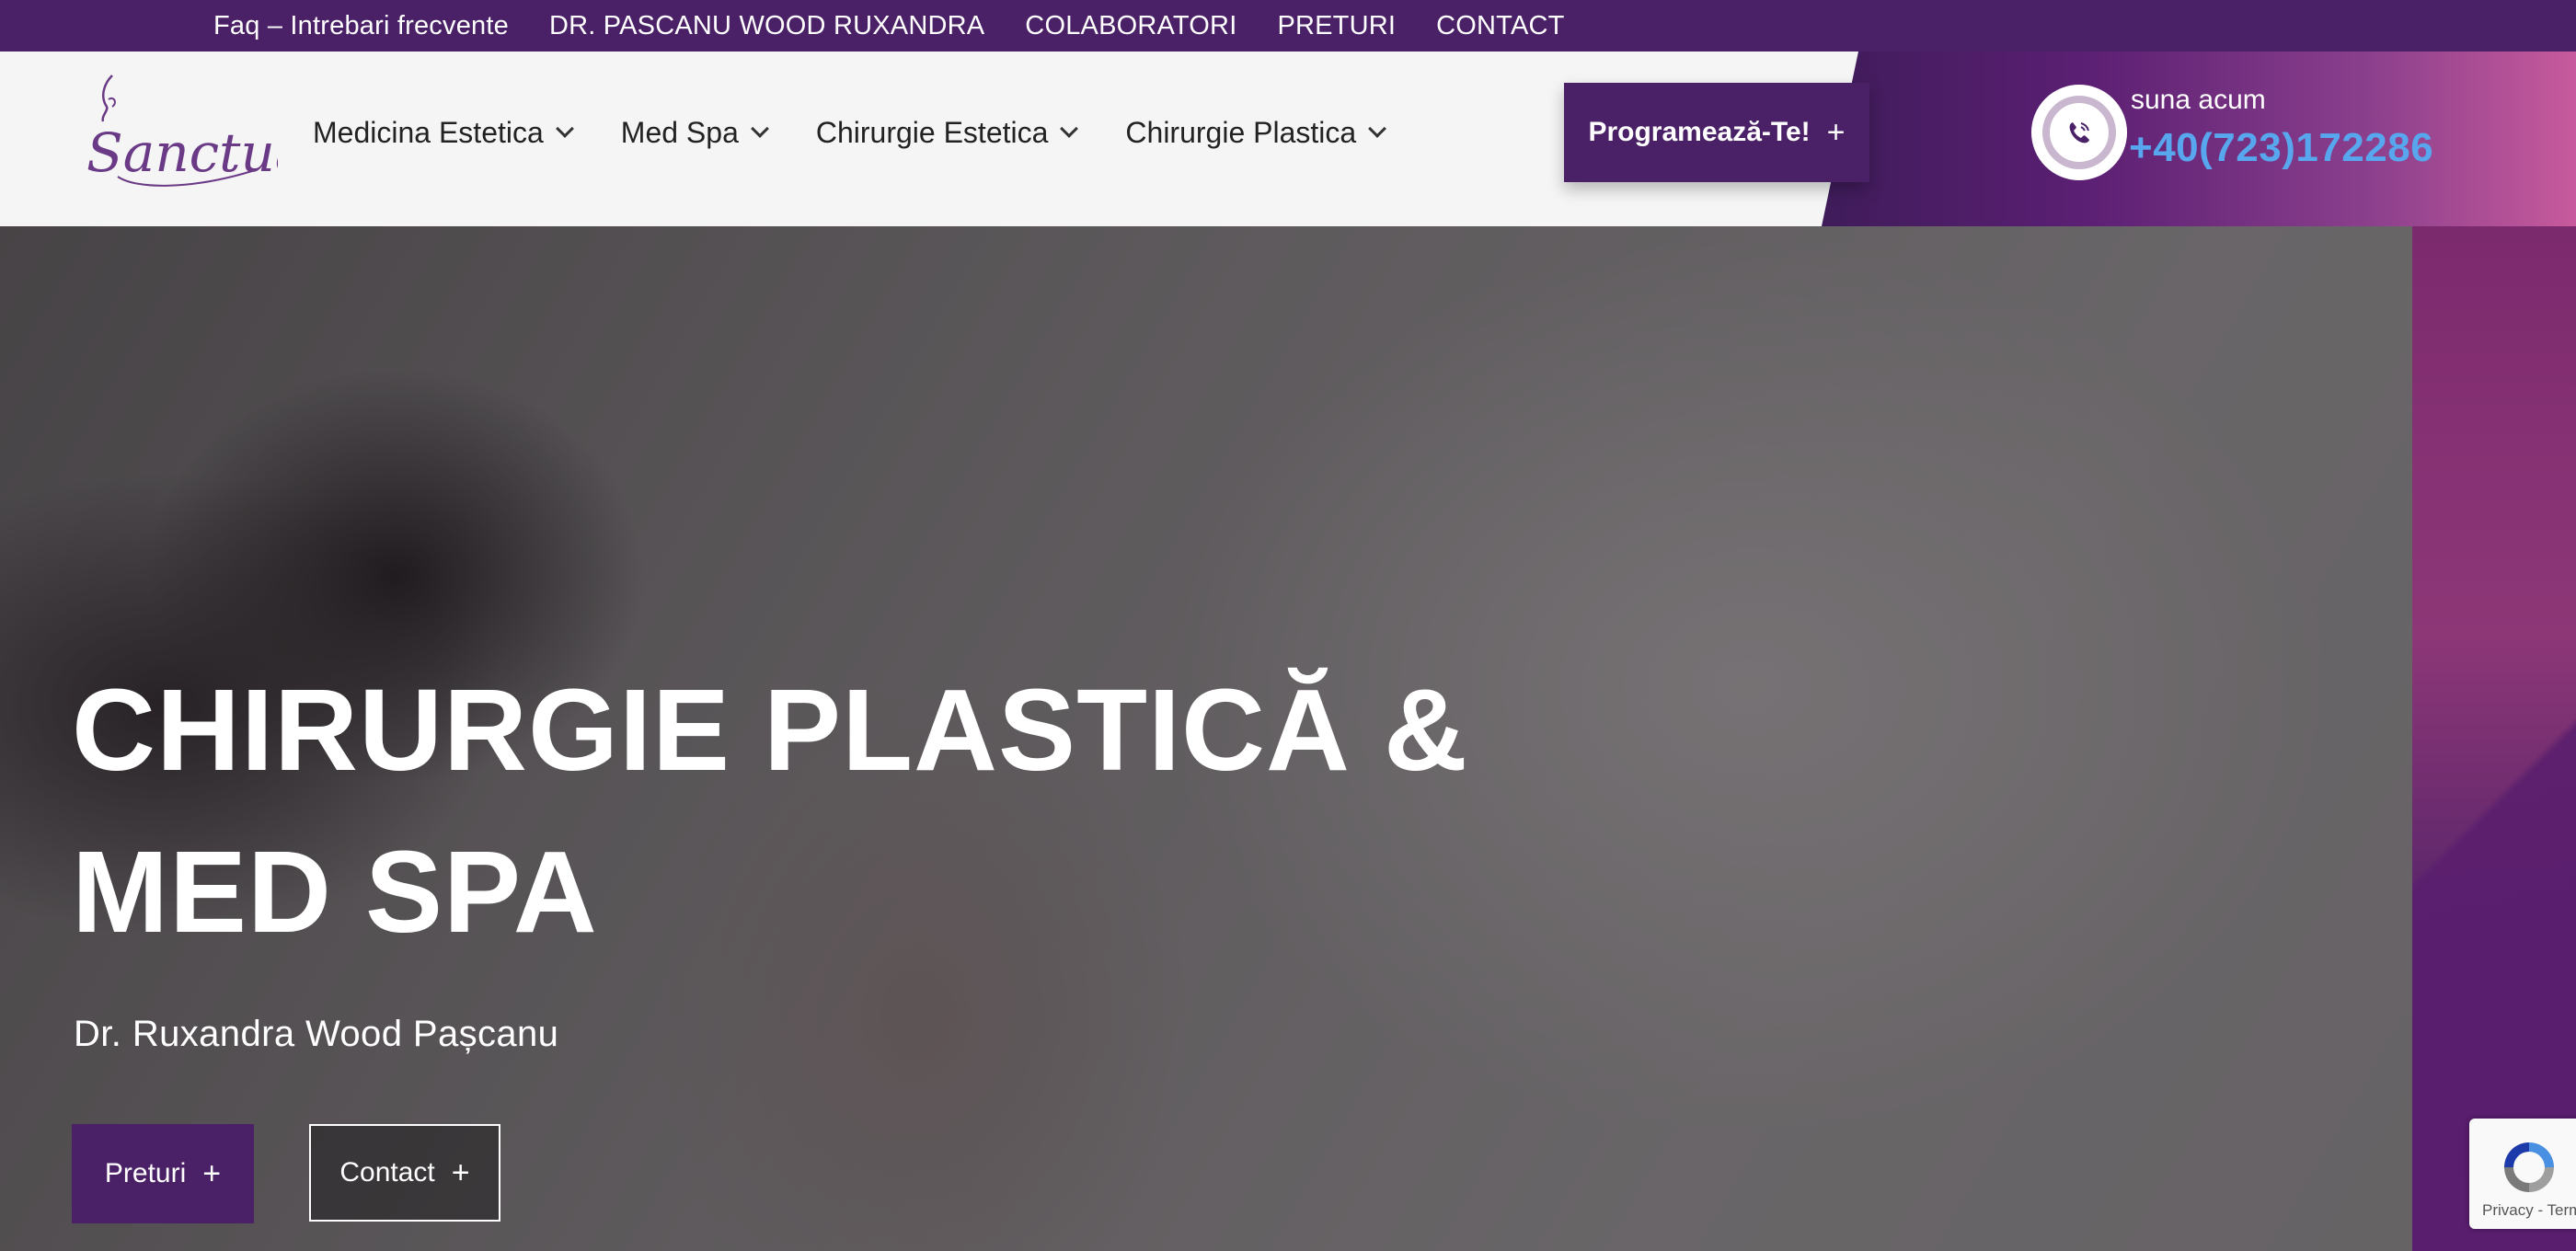 This screenshot has width=2576, height=1251. Describe the element at coordinates (770, 730) in the screenshot. I see `hero-title-line1: CHIRURGIE PLASTICĂ &` at that location.